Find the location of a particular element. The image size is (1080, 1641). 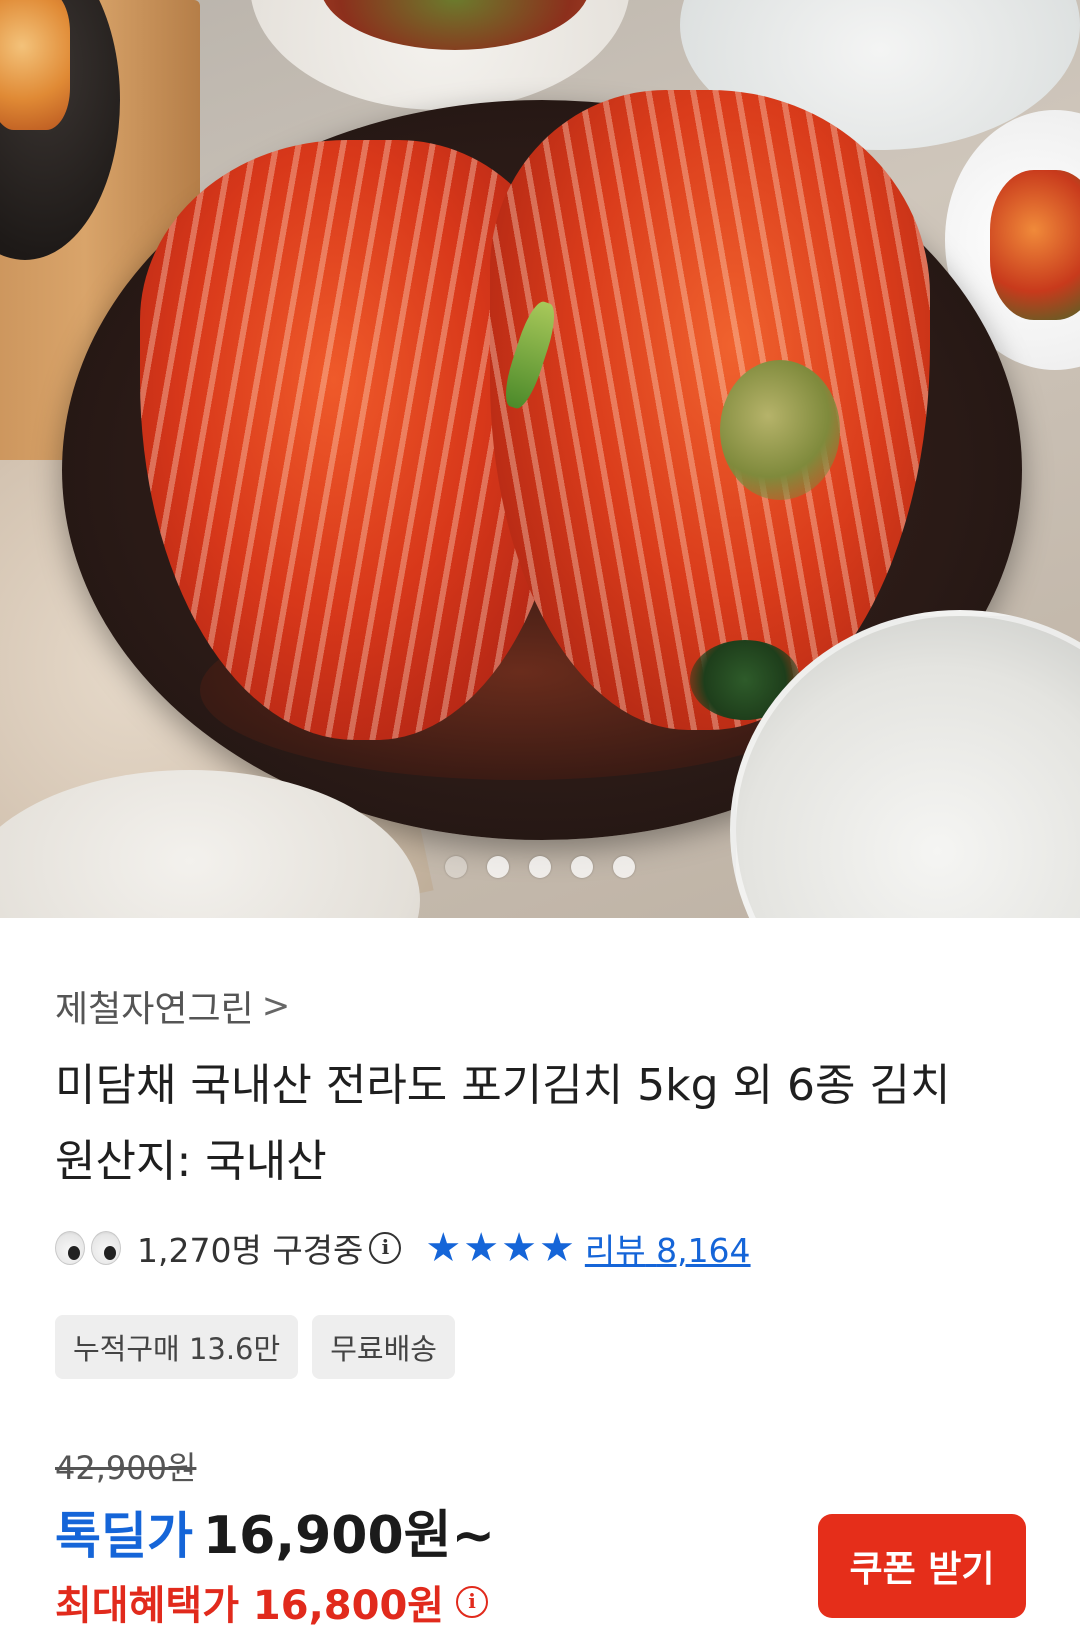

rating-stars: ★ ★ ★ ★ is located at coordinates (499, 1248).